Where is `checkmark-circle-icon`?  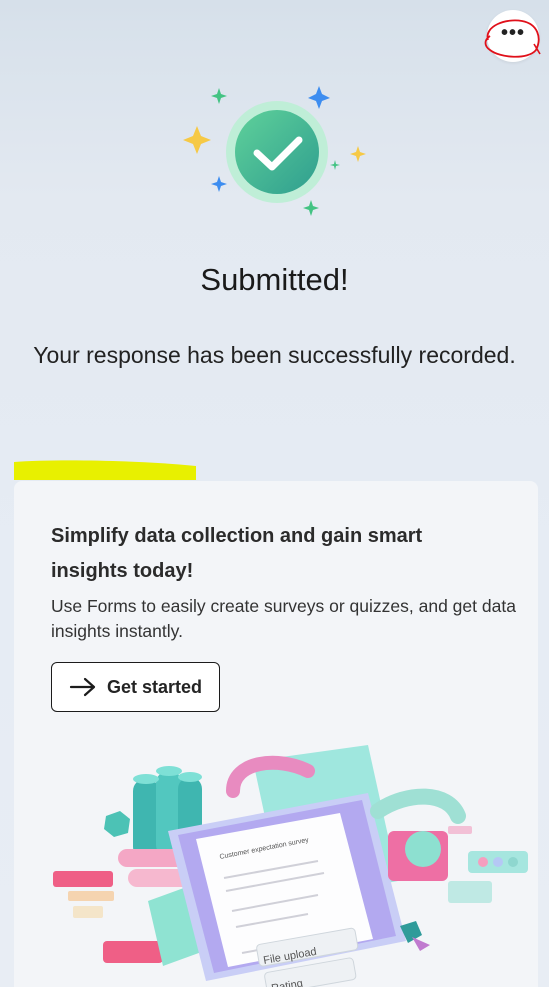
checkmark-circle-icon is located at coordinates (274, 151).